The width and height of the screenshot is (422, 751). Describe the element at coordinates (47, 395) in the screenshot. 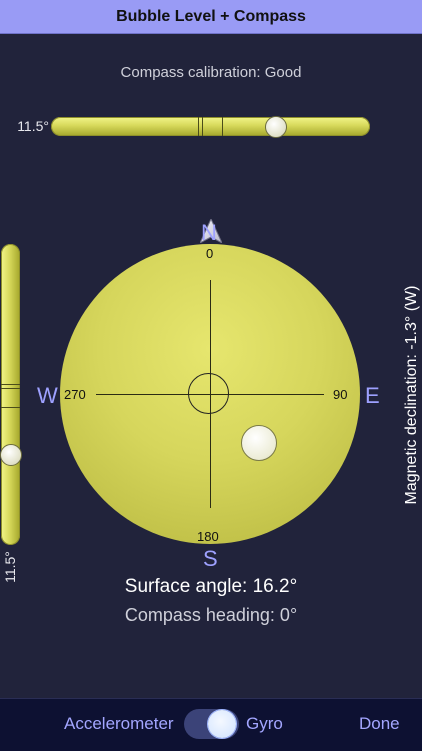

I see `compass-west-letter: W` at that location.